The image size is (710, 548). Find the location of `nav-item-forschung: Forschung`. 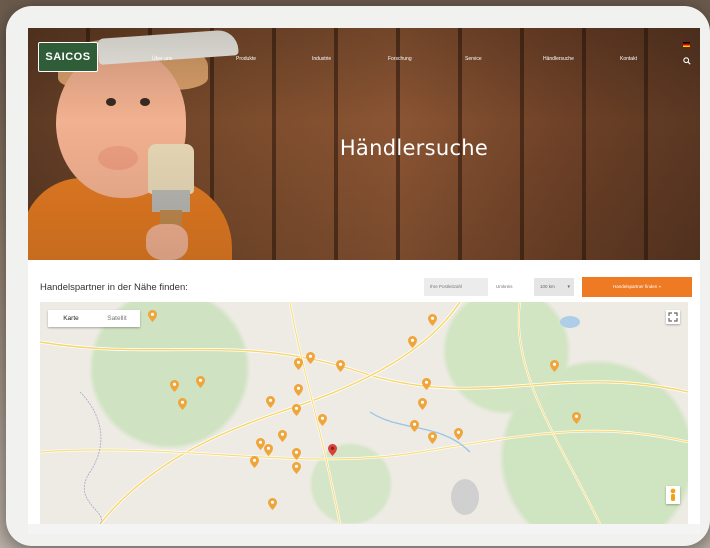

nav-item-forschung: Forschung is located at coordinates (400, 59).